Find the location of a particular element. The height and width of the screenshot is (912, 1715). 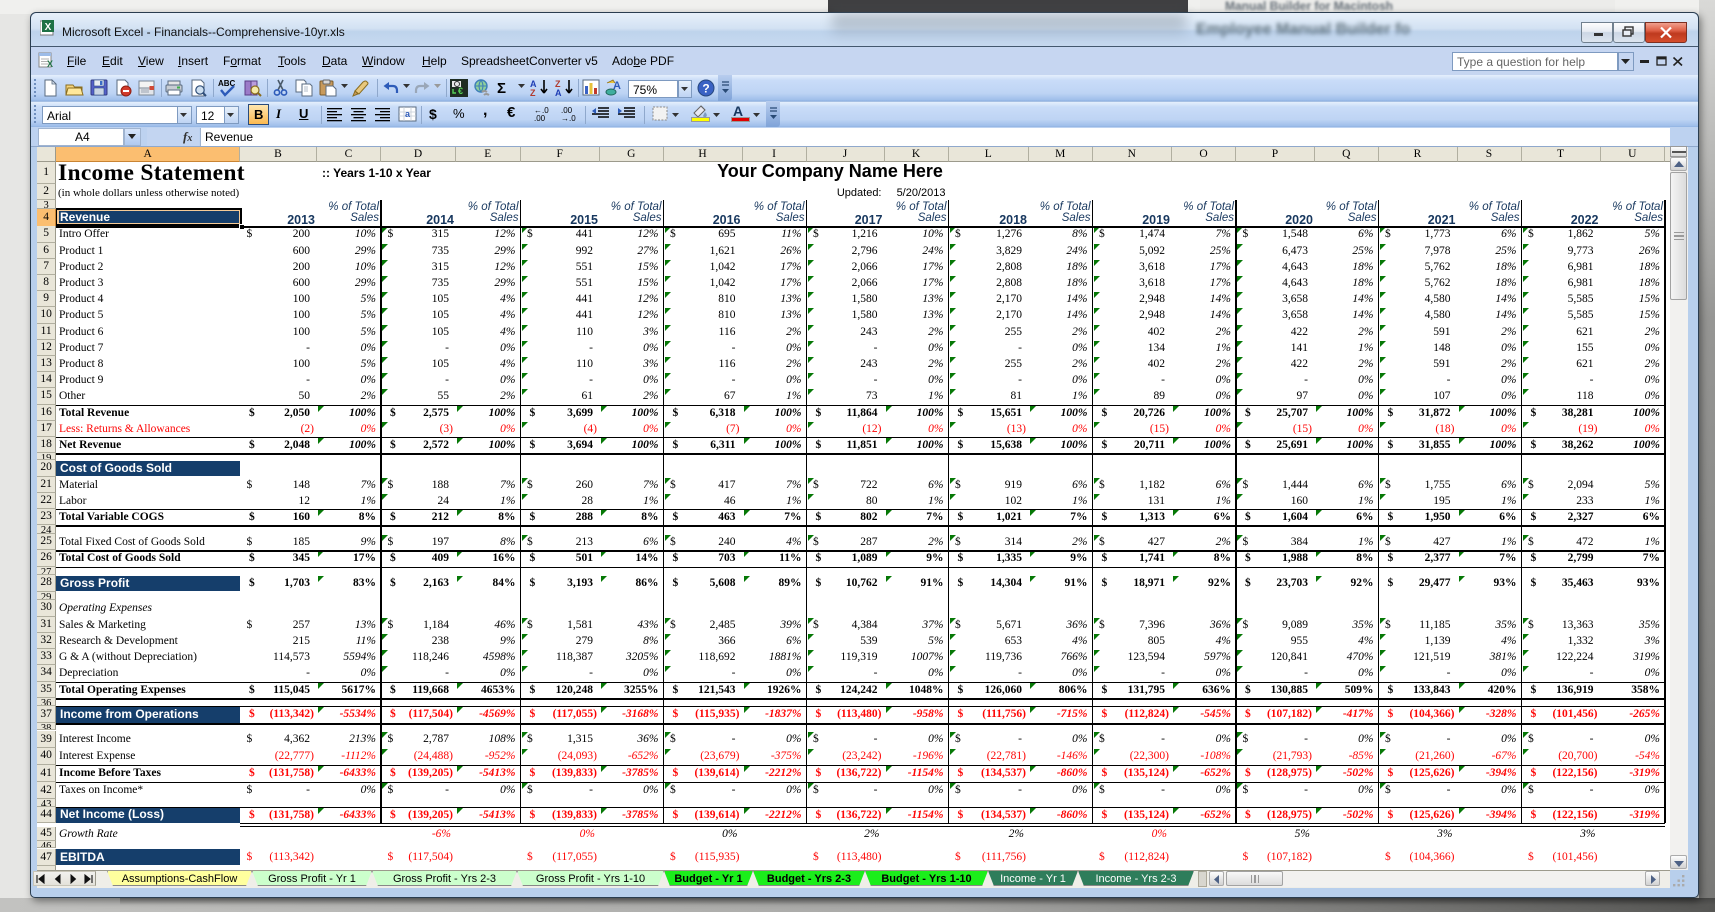

svg-text: Z is located at coordinates (533, 92).